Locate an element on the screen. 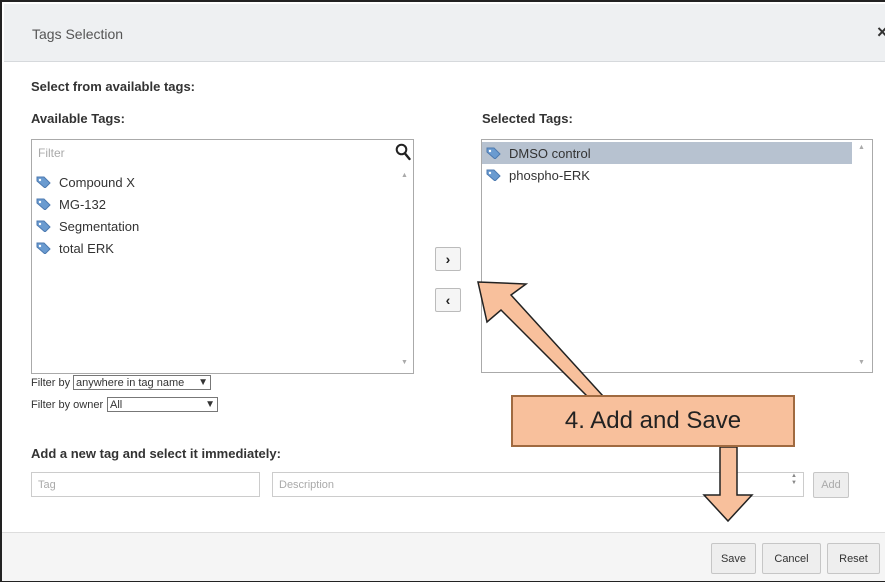 This screenshot has height=582, width=885. annotation-arrows is located at coordinates (615, 402).